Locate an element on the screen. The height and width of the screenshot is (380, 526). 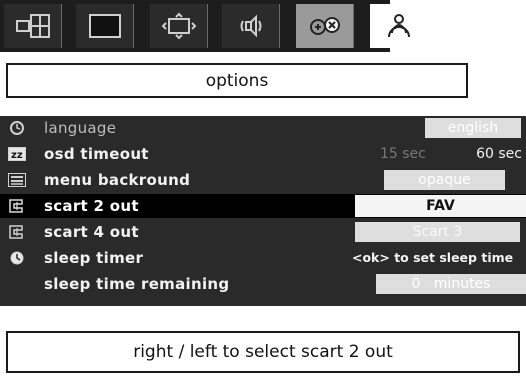
menu-item-sleep-timer: sleep timer <ok> to set sleep time is located at coordinates (263, 258).